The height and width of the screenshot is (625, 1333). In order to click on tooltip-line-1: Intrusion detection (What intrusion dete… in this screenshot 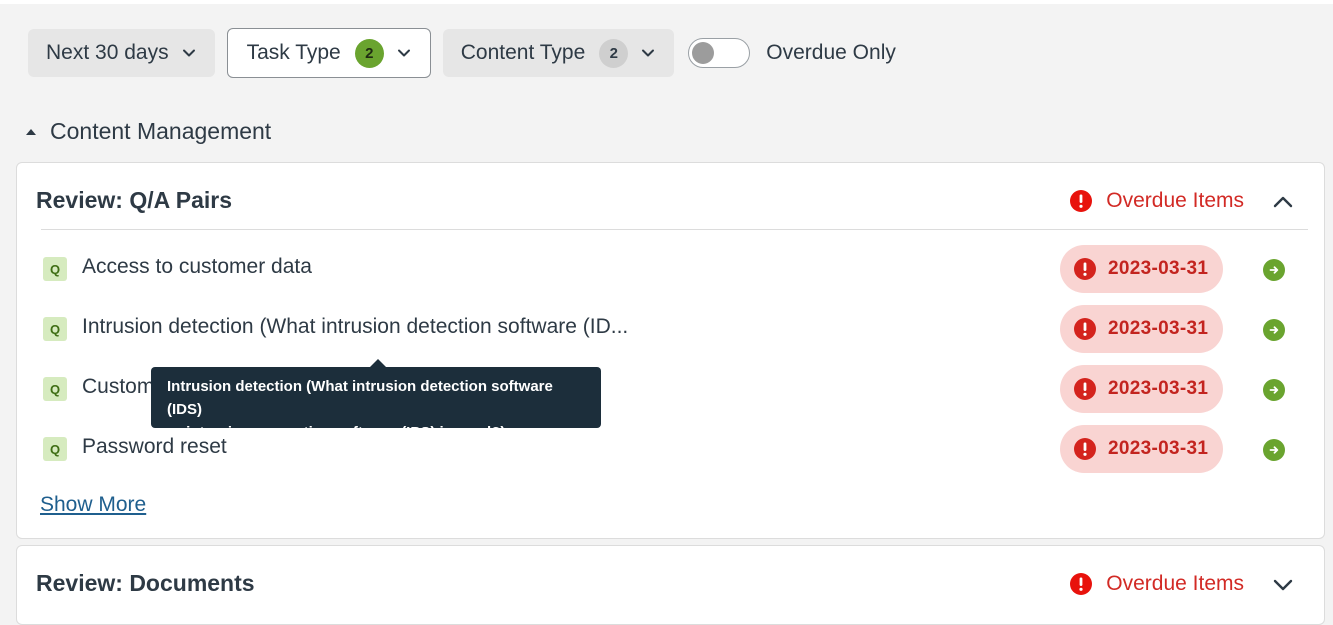, I will do `click(360, 398)`.